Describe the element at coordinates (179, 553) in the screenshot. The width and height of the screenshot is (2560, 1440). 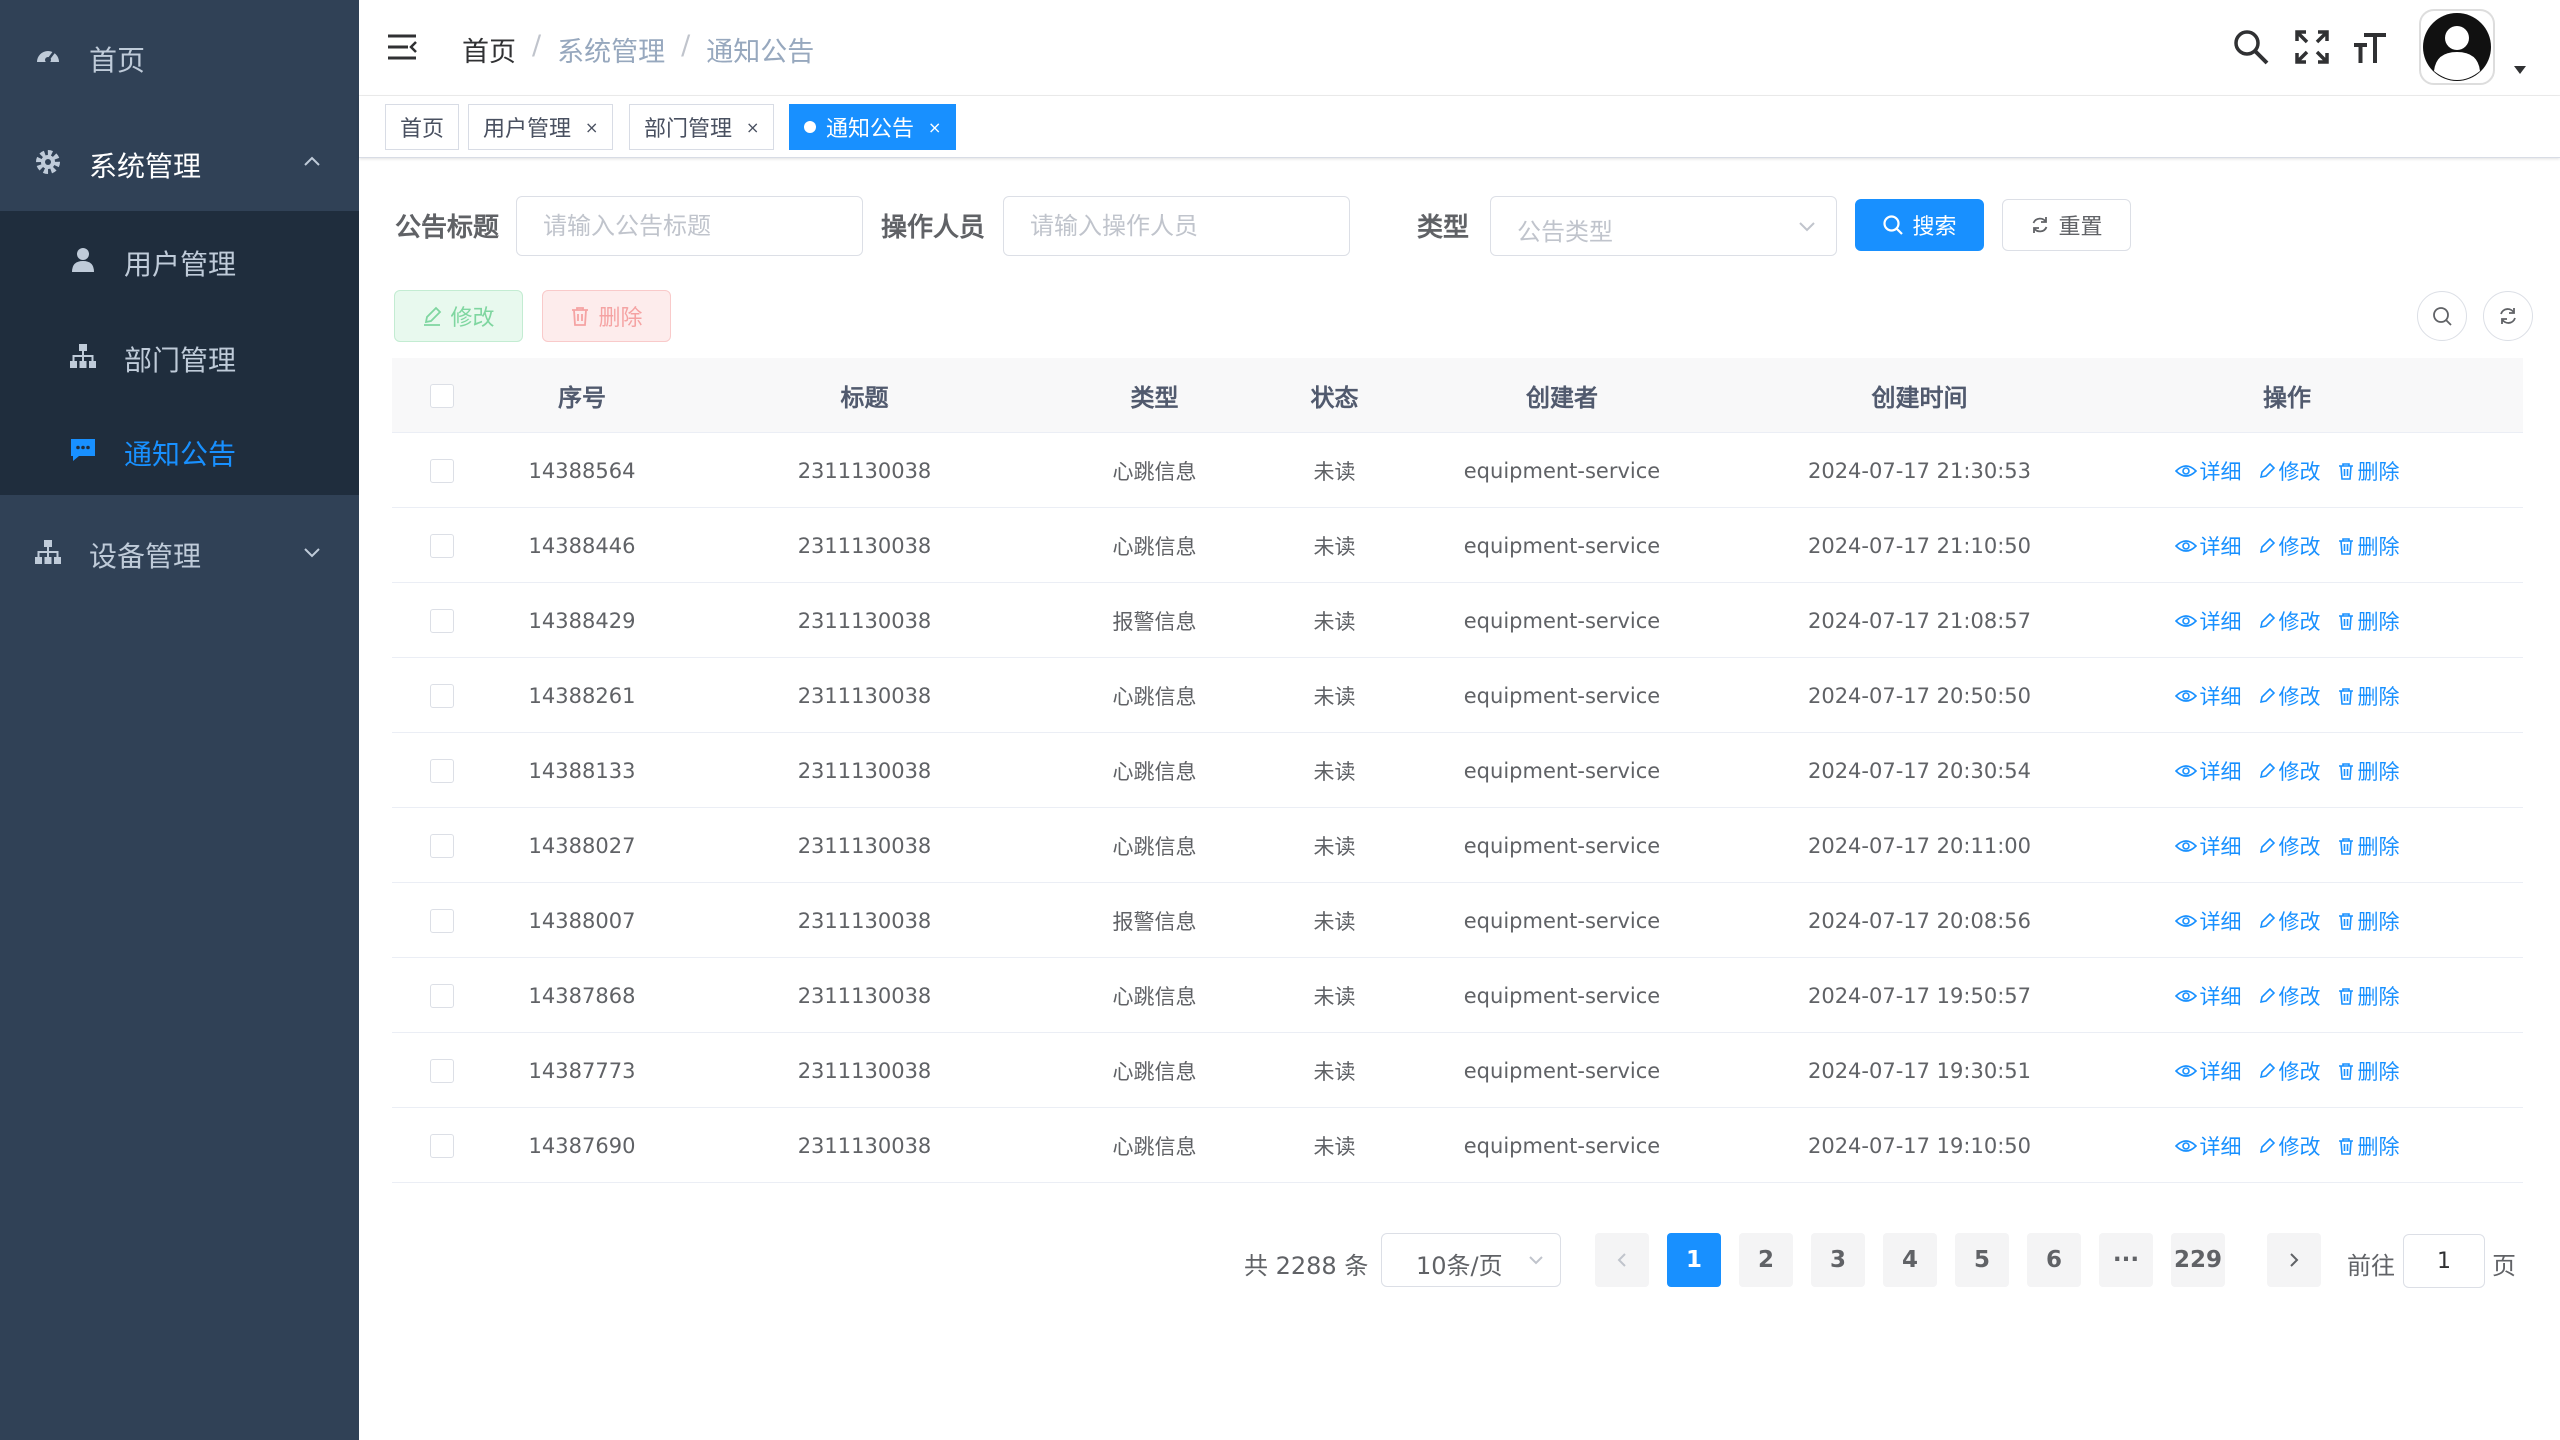
I see `sidebar-item-devices: 设备管理` at that location.